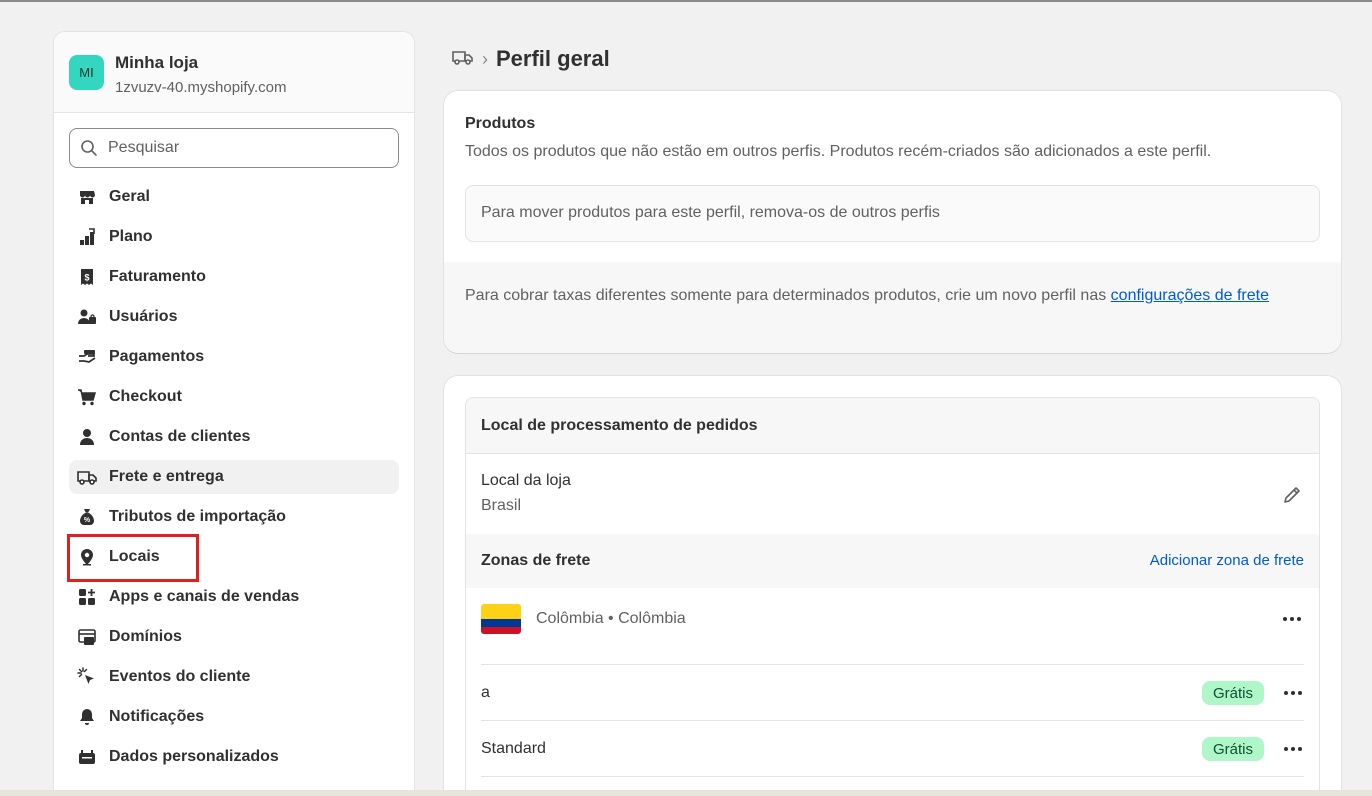  I want to click on colombia-flag-icon, so click(501, 619).